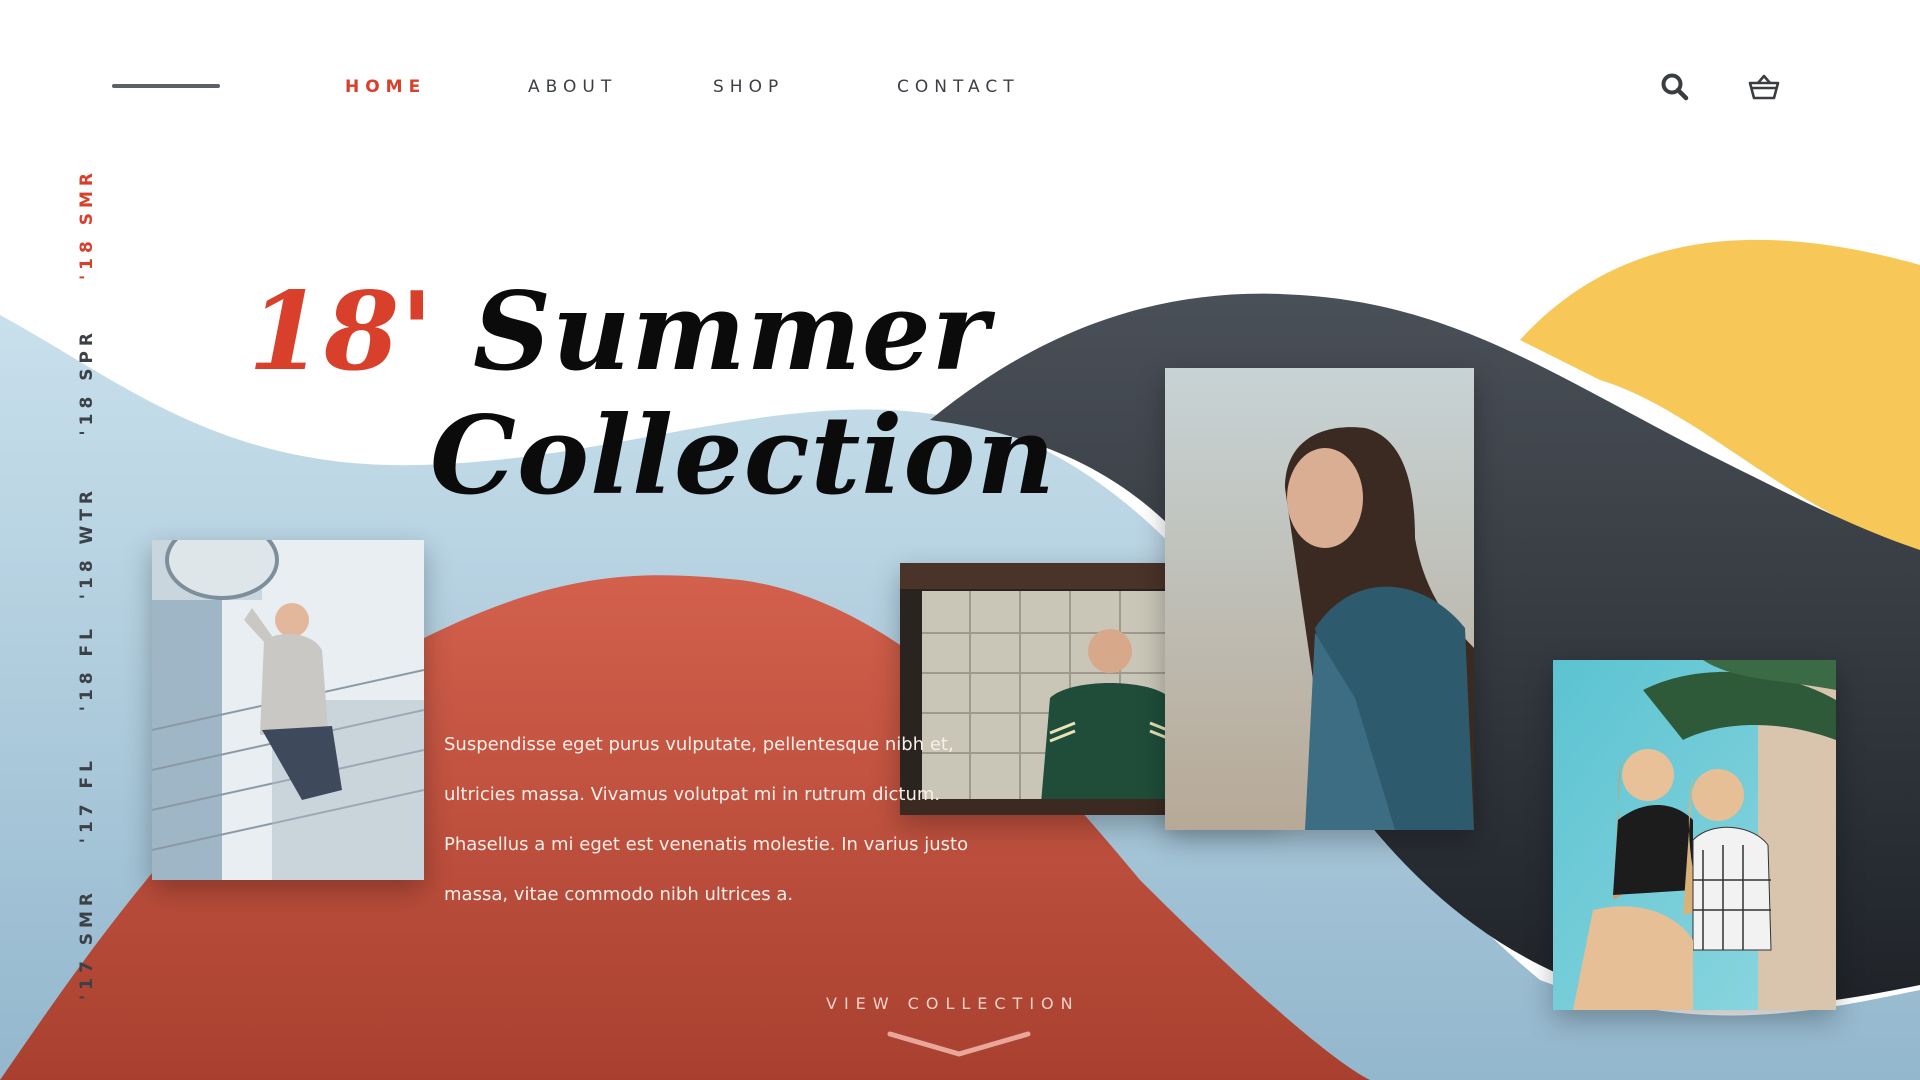  Describe the element at coordinates (341, 332) in the screenshot. I see `hero-year: 18'` at that location.